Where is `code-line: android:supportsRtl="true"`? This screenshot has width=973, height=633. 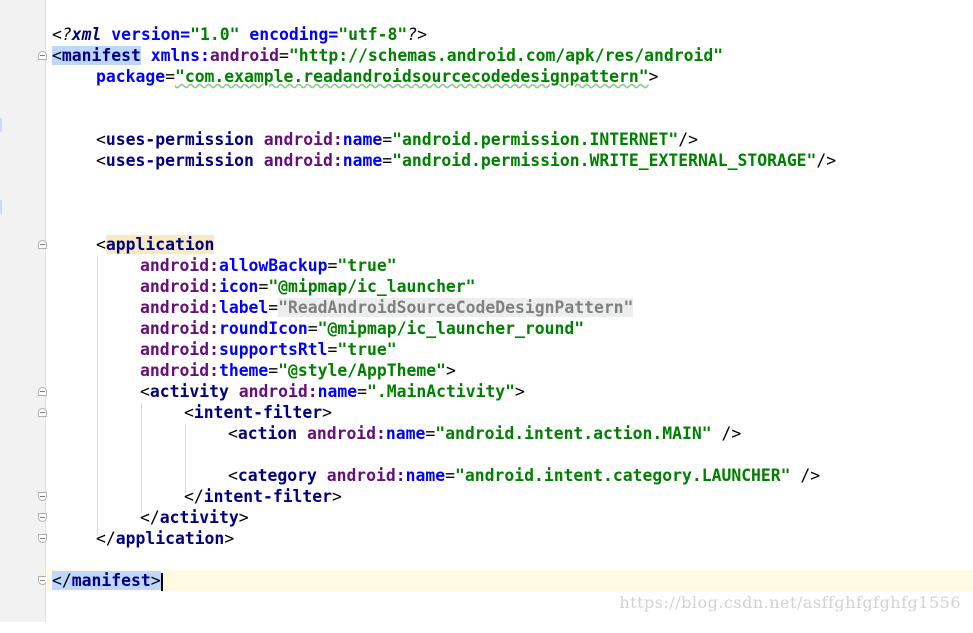
code-line: android:supportsRtl="true" is located at coordinates (486, 349).